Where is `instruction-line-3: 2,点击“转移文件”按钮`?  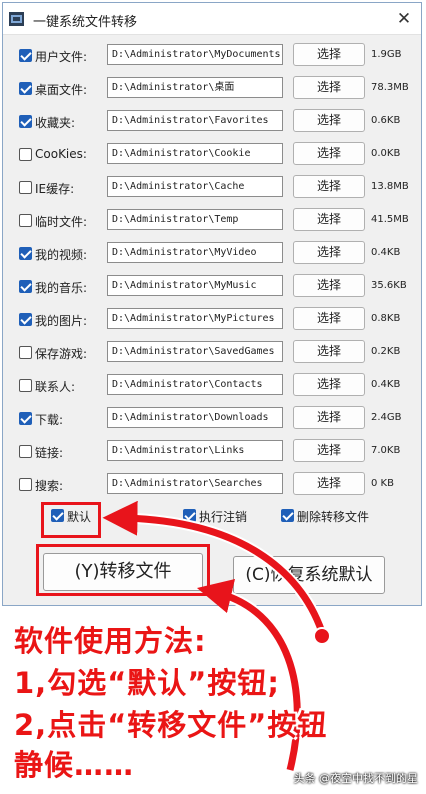 instruction-line-3: 2,点击“转移文件”按钮 is located at coordinates (171, 725).